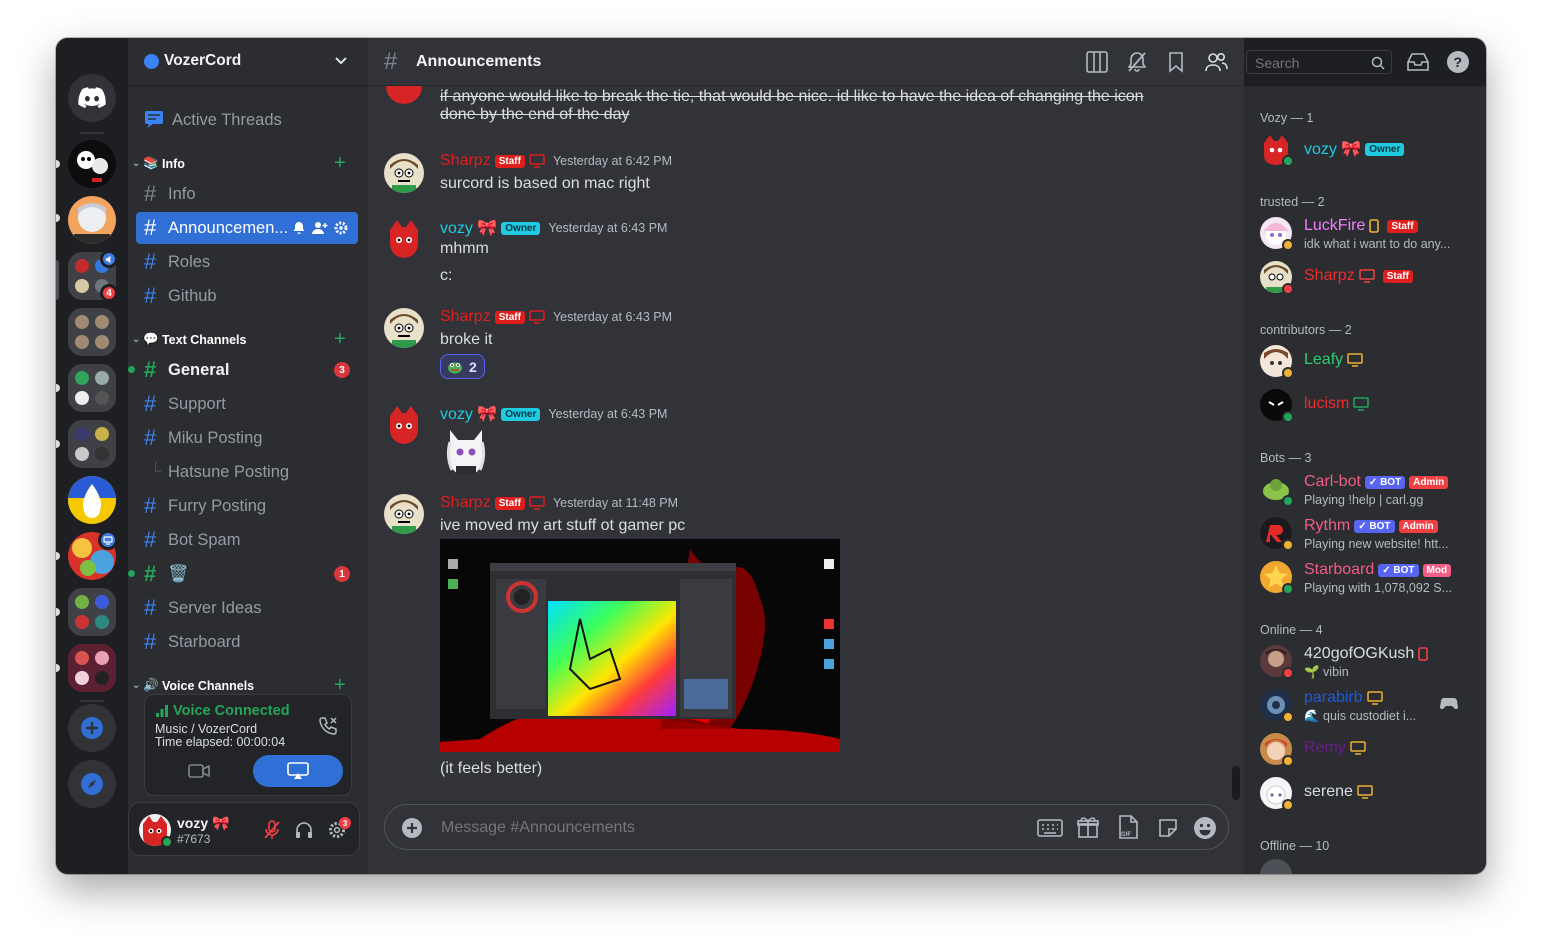 The height and width of the screenshot is (948, 1542). What do you see at coordinates (189, 339) in the screenshot?
I see `category-text-channels: ⌄ 💬 Text Channels` at bounding box center [189, 339].